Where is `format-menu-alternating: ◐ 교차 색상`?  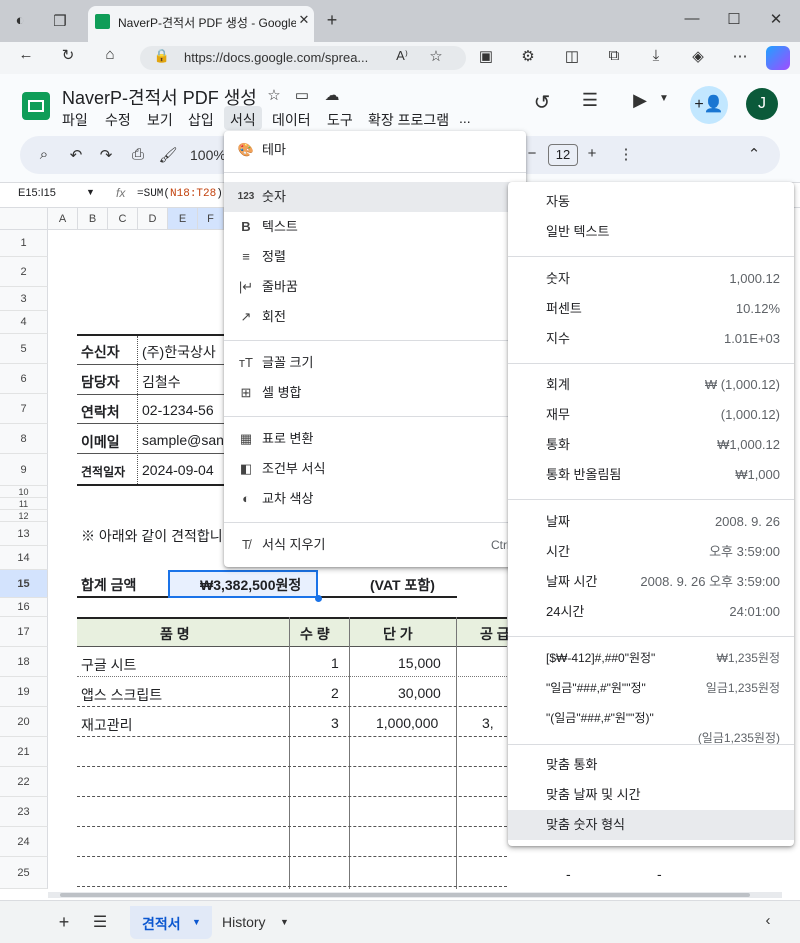 format-menu-alternating: ◐ 교차 색상 is located at coordinates (375, 499).